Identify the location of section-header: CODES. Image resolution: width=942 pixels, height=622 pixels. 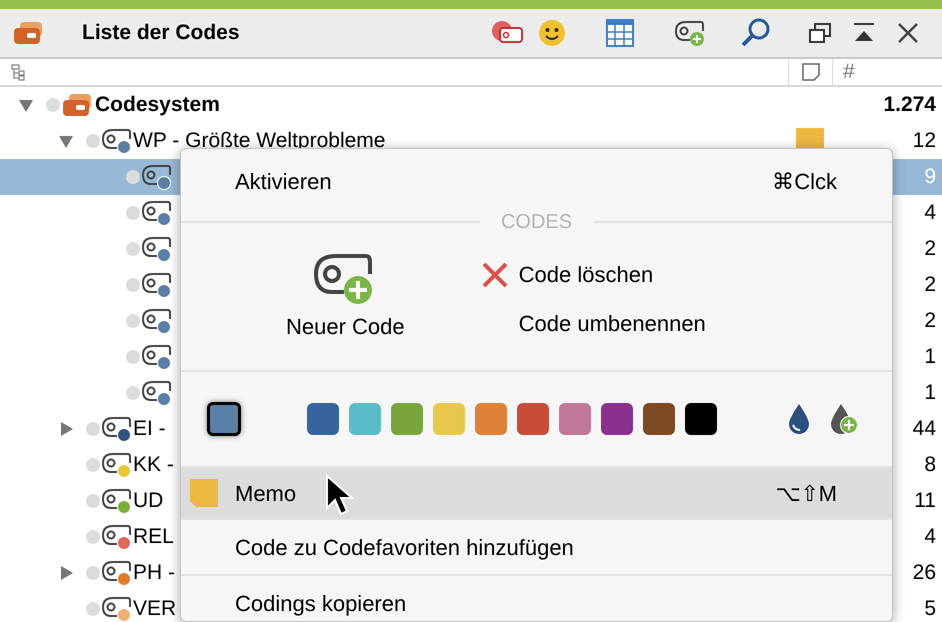
(537, 222).